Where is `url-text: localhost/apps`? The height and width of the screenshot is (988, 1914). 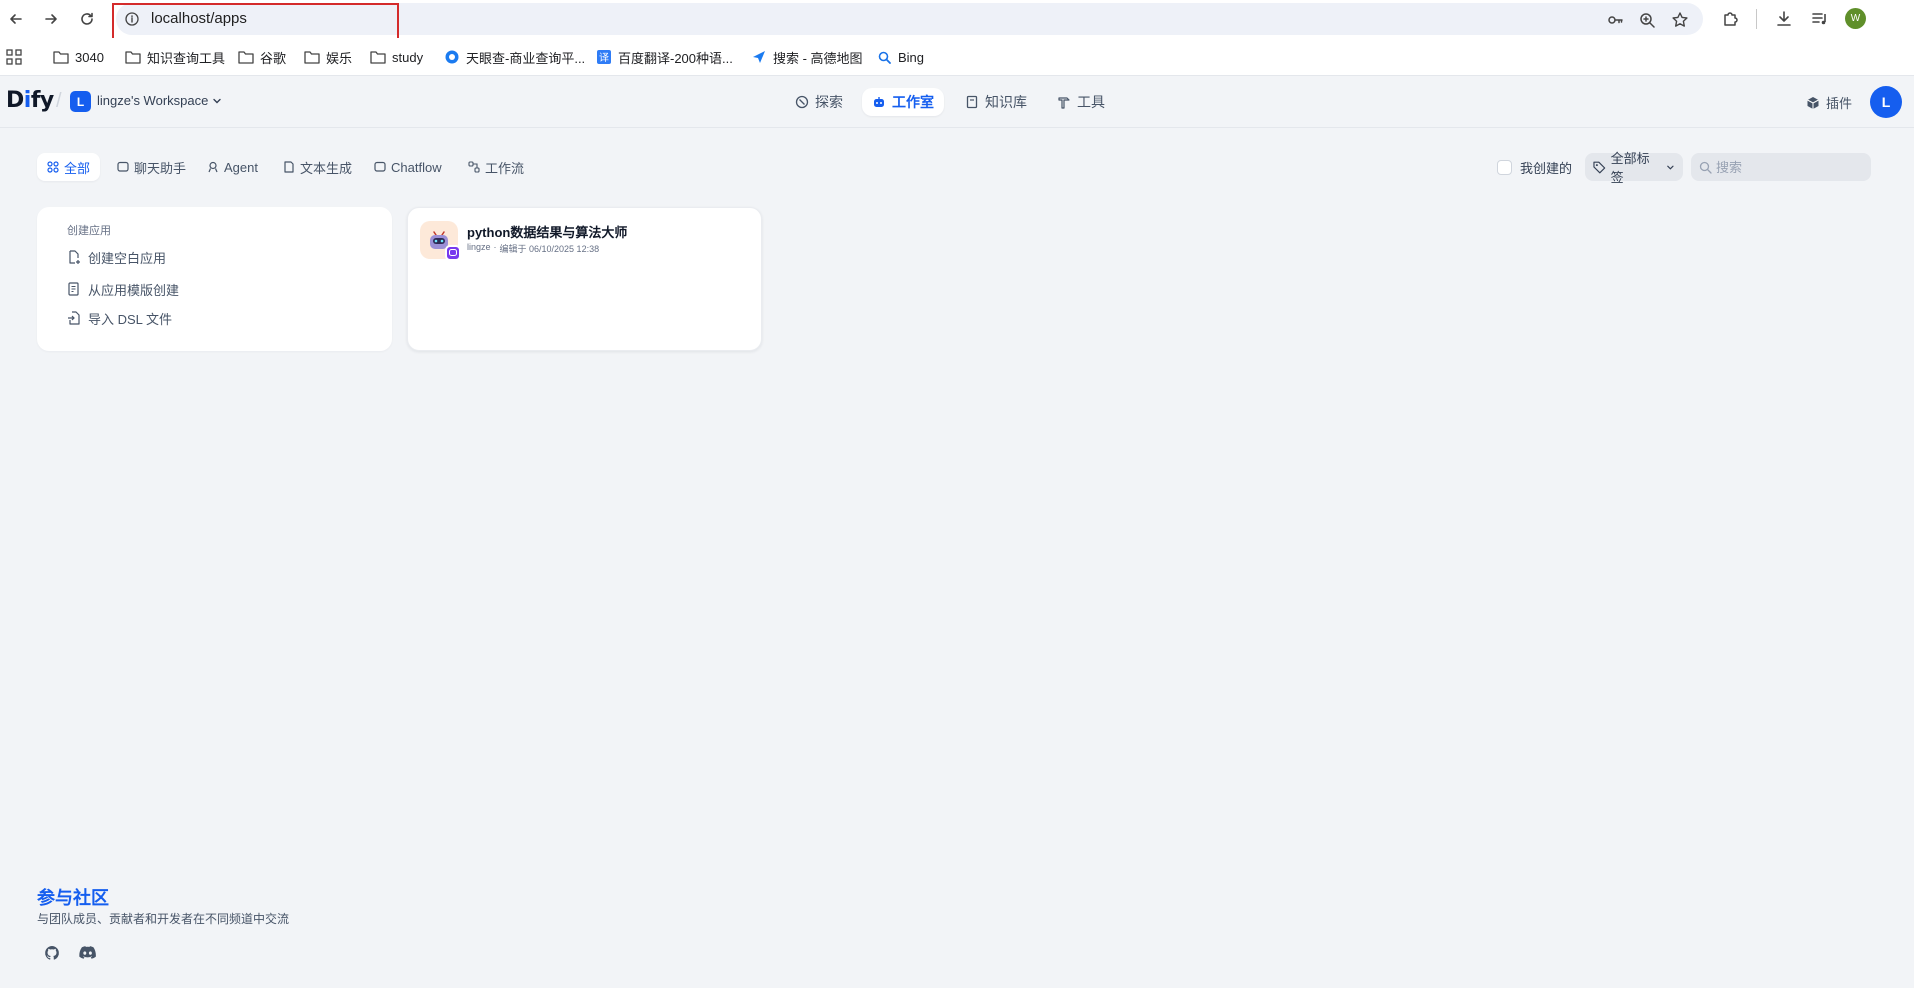
url-text: localhost/apps is located at coordinates (199, 18).